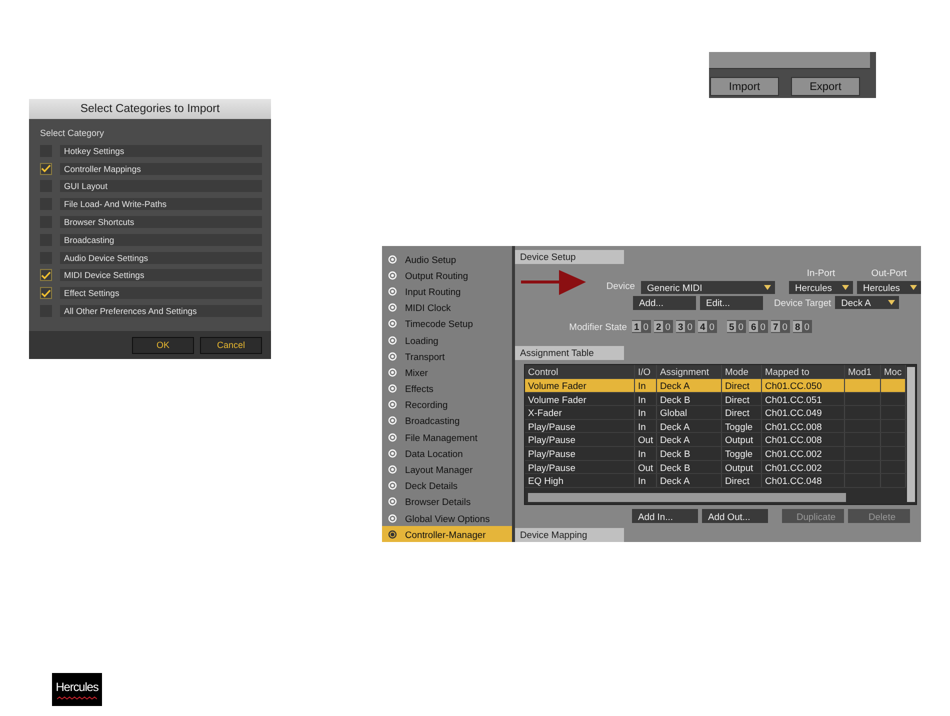 The height and width of the screenshot is (716, 950). Describe the element at coordinates (447, 534) in the screenshot. I see `sidebar-item: Controller-Manager` at that location.